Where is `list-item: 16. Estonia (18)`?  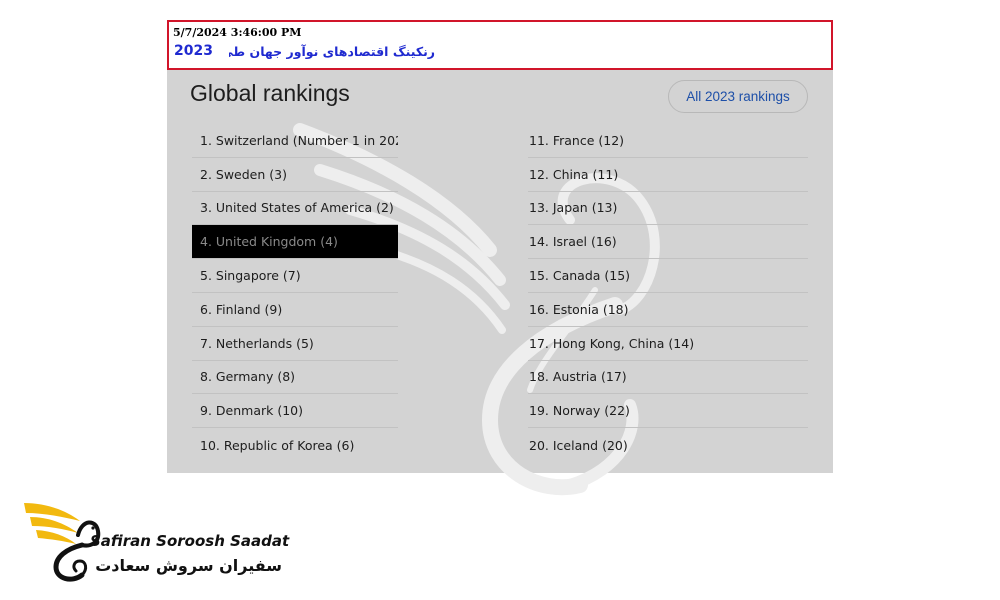
list-item: 16. Estonia (18) is located at coordinates (668, 310).